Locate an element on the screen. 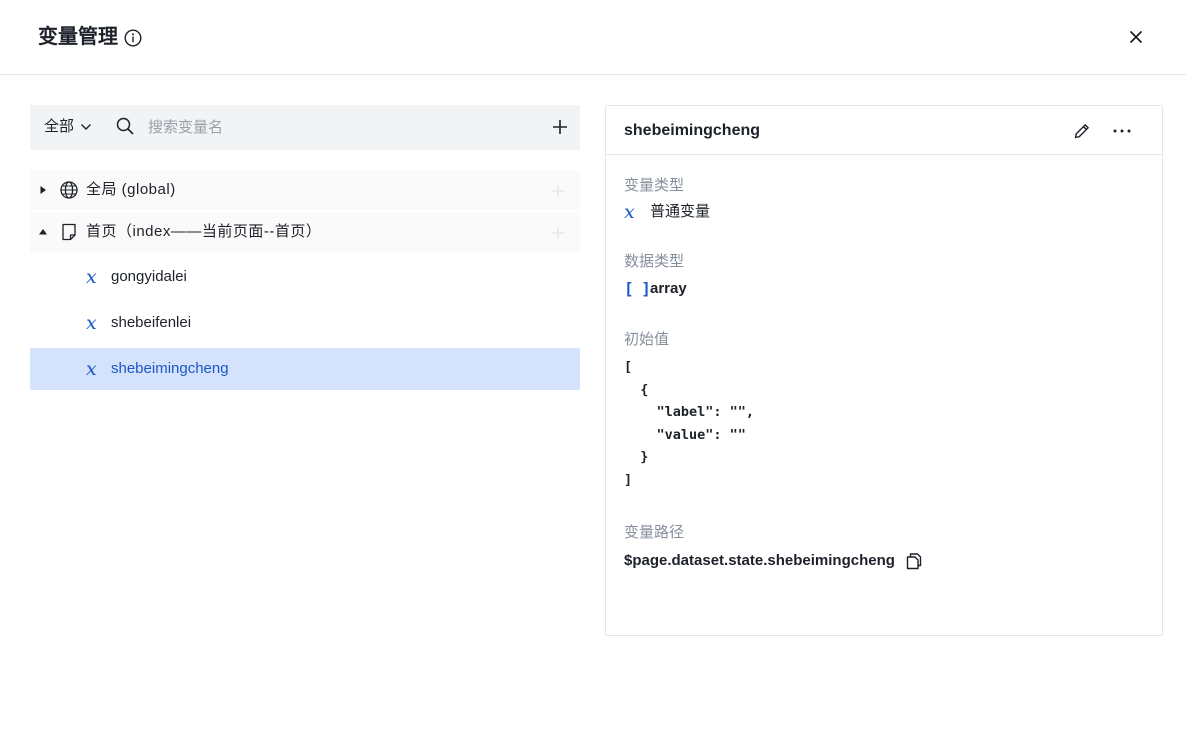 The image size is (1186, 741). close-icon is located at coordinates (1136, 37).